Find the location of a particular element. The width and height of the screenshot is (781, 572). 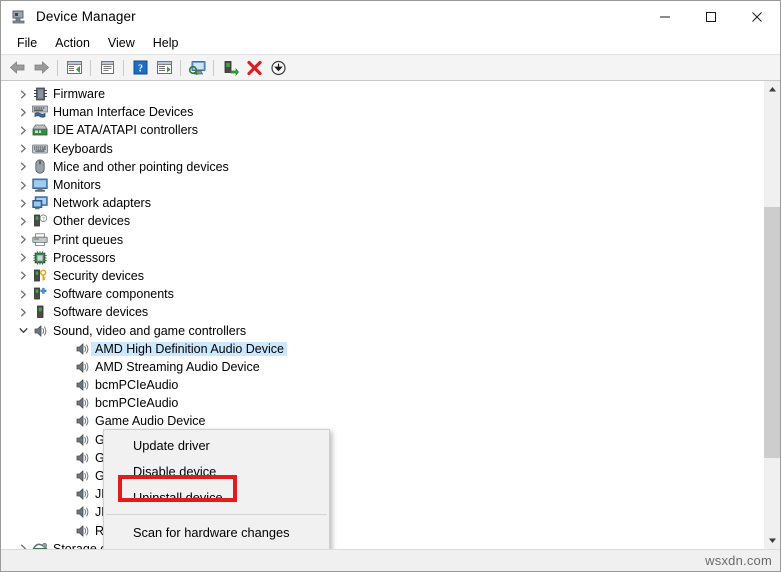

properties-icon is located at coordinates (107, 68).